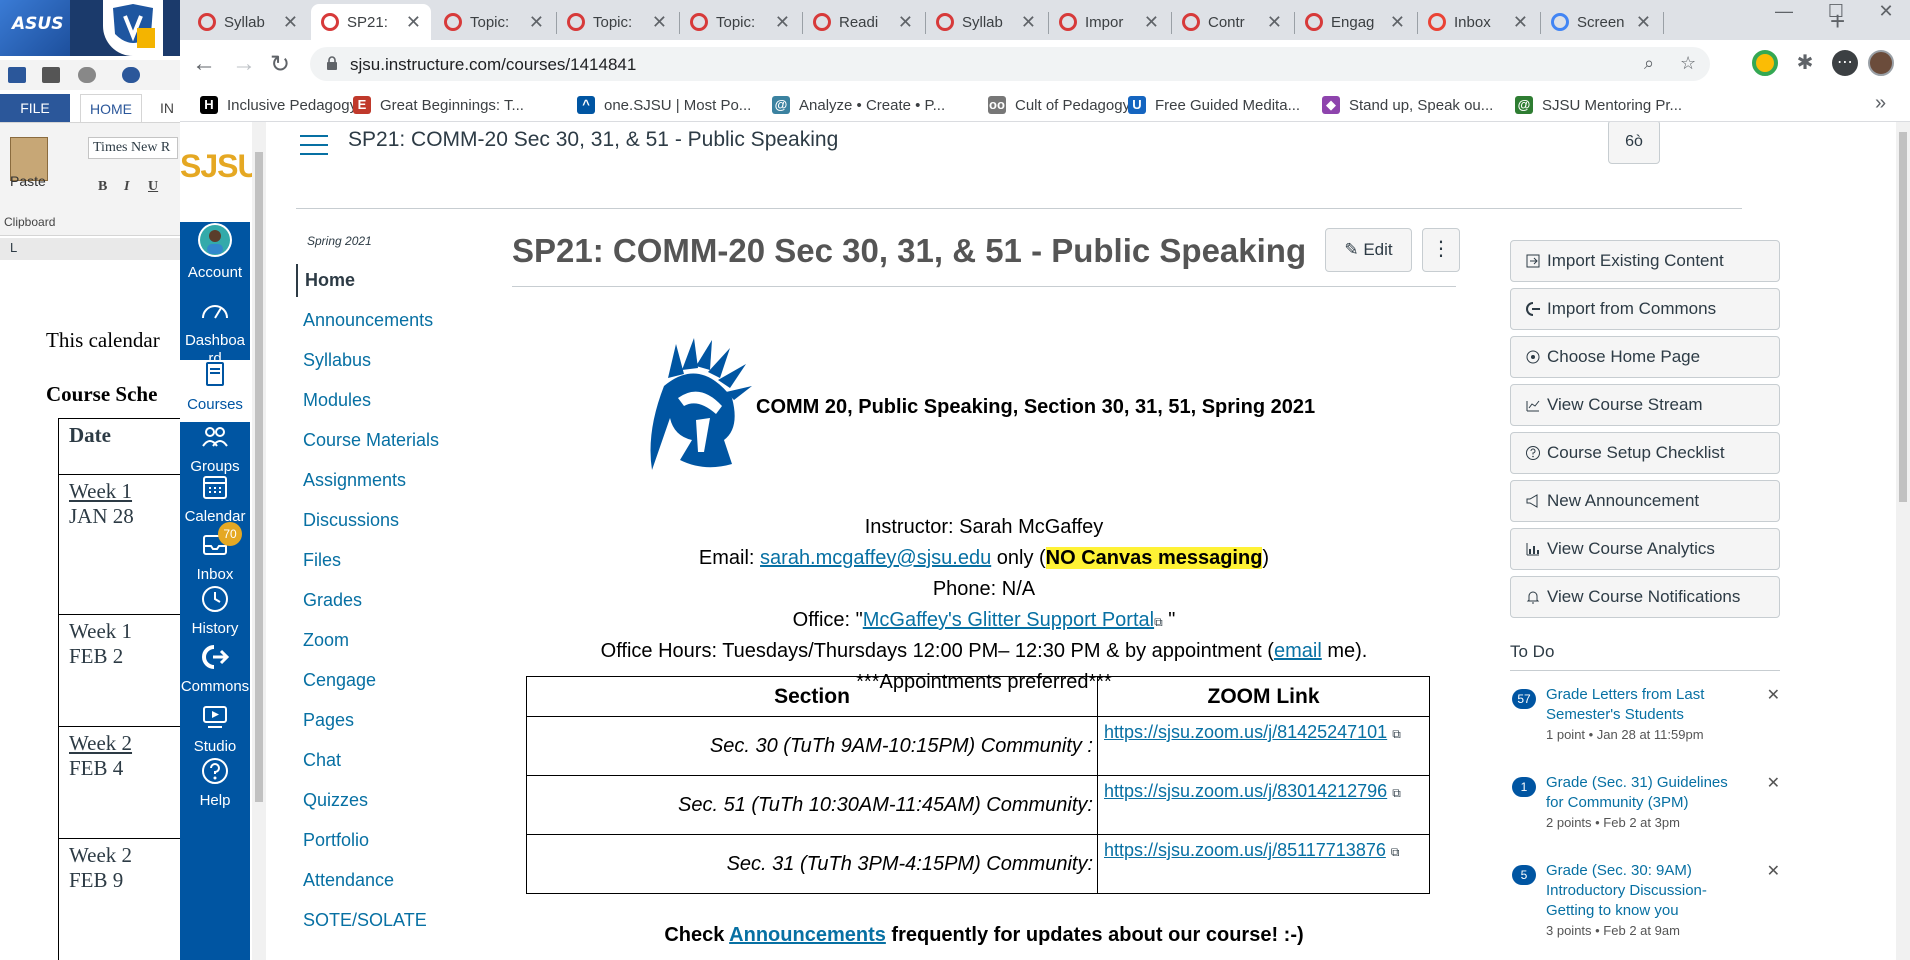 This screenshot has height=960, width=1910. Describe the element at coordinates (1232, 22) in the screenshot. I see `browser-tab: Contr ✕` at that location.